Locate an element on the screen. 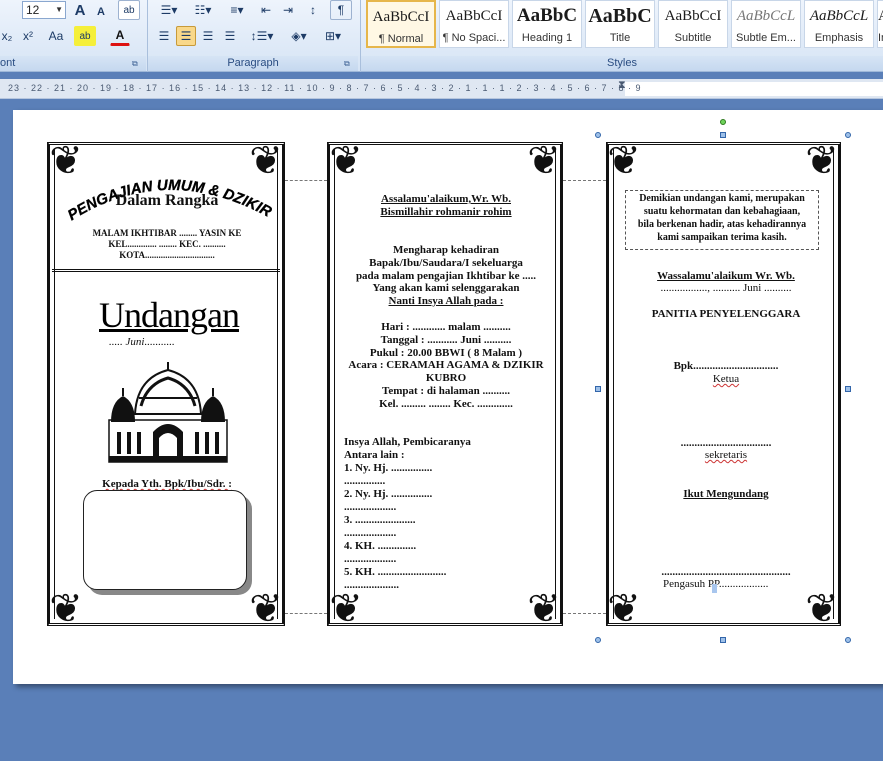 The image size is (883, 761). subscript-button: x₂ is located at coordinates (7, 36).